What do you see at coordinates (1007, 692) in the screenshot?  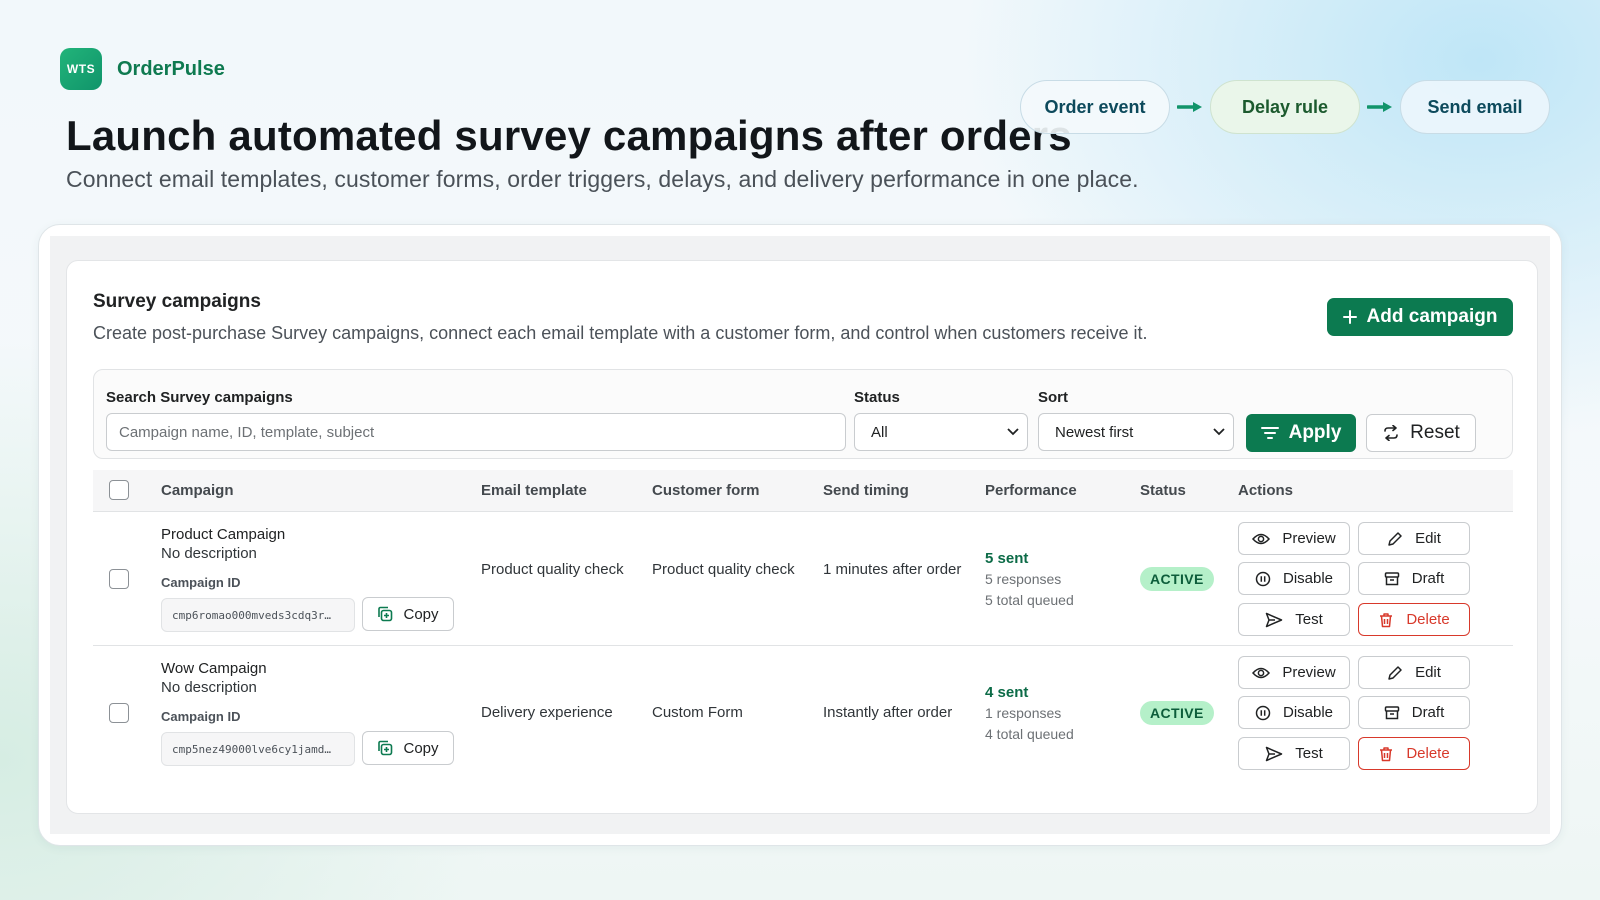 I see `performance-sent: 4 sent` at bounding box center [1007, 692].